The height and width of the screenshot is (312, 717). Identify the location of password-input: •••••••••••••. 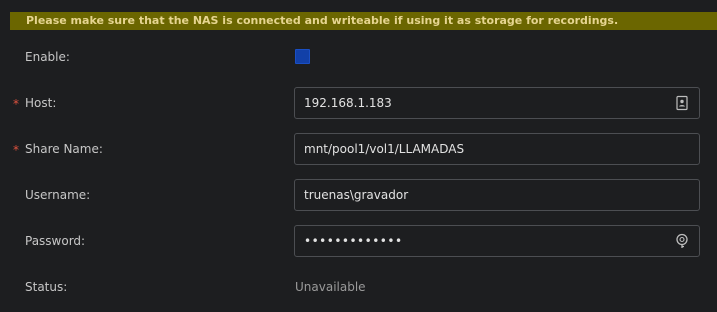
(497, 241).